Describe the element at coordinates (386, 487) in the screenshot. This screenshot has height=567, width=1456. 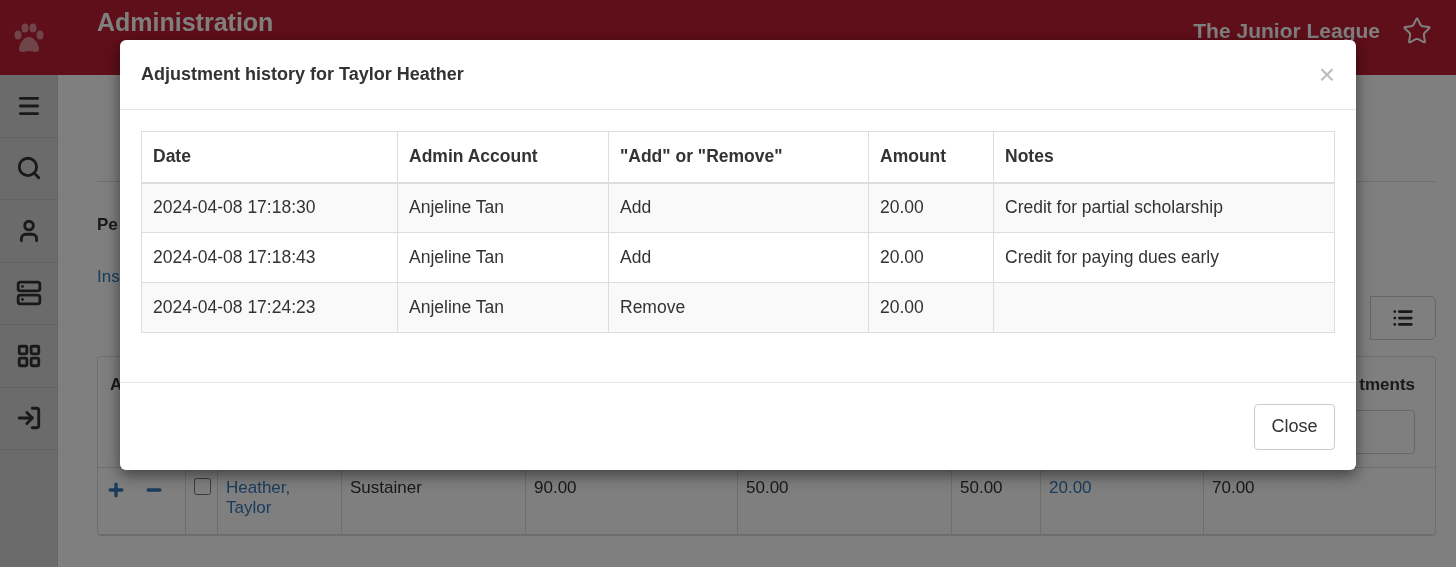
I see `table-cell: Sustainer` at that location.